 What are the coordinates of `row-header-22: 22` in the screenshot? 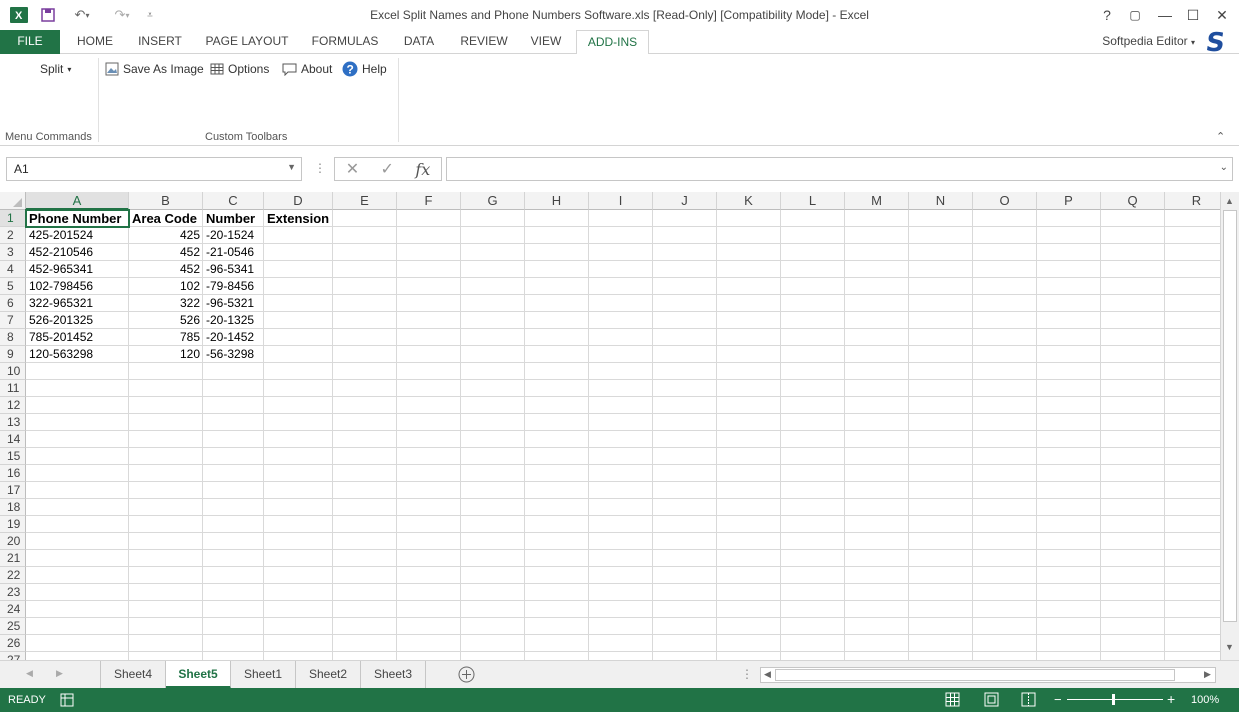 It's located at (13, 575).